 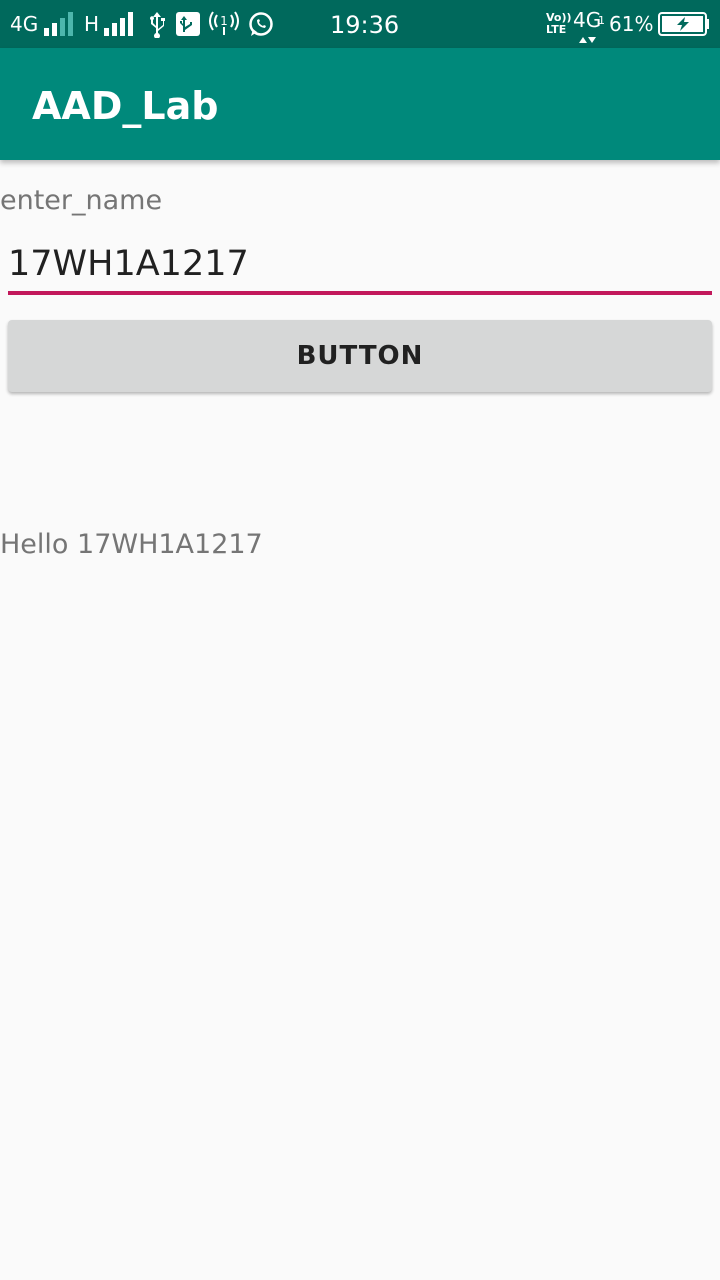 I want to click on app-bar: AAD_Lab, so click(x=360, y=104).